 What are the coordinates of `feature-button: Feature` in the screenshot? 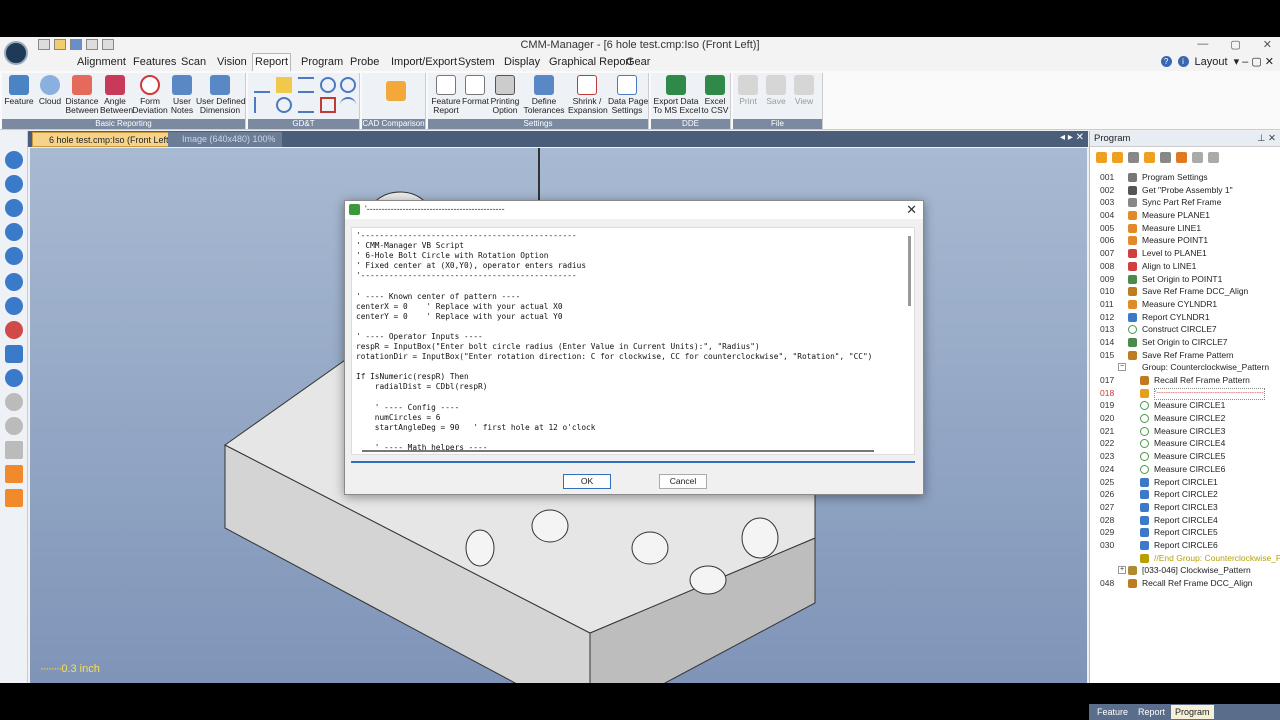 It's located at (19, 90).